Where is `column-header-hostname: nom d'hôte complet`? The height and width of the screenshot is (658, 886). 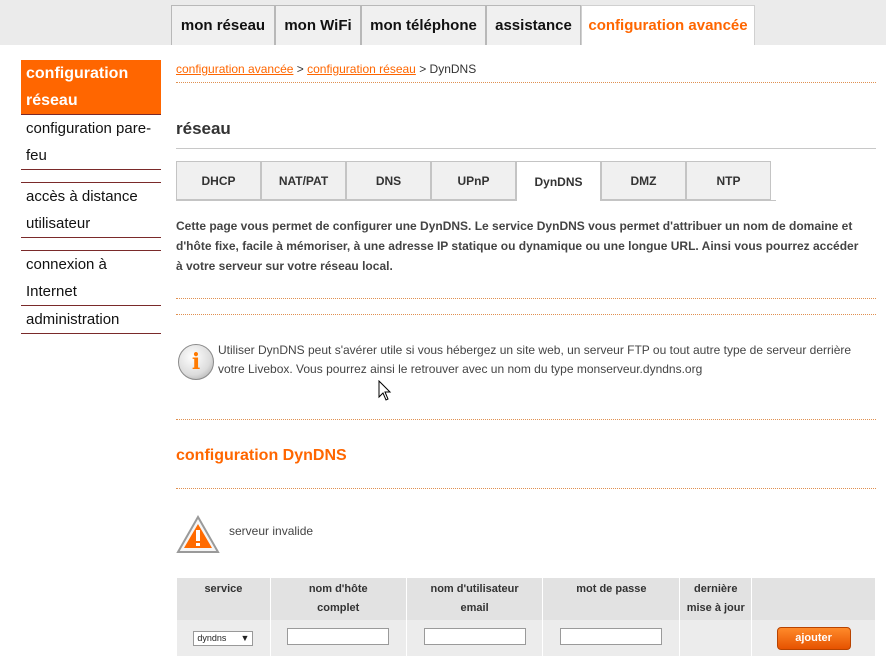 column-header-hostname: nom d'hôte complet is located at coordinates (338, 599).